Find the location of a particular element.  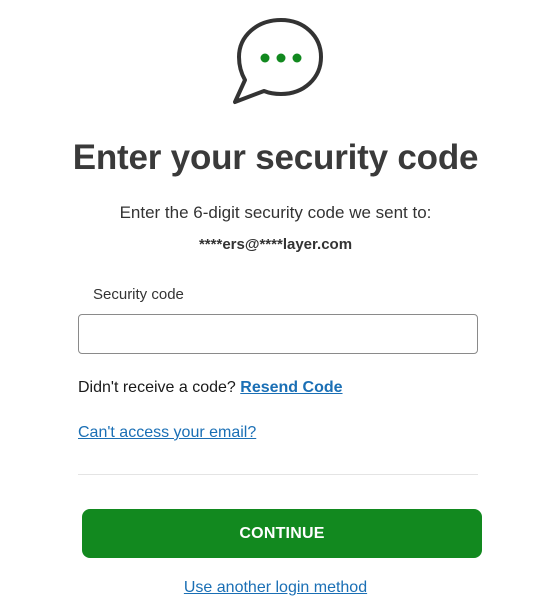

security-code-input is located at coordinates (278, 334).